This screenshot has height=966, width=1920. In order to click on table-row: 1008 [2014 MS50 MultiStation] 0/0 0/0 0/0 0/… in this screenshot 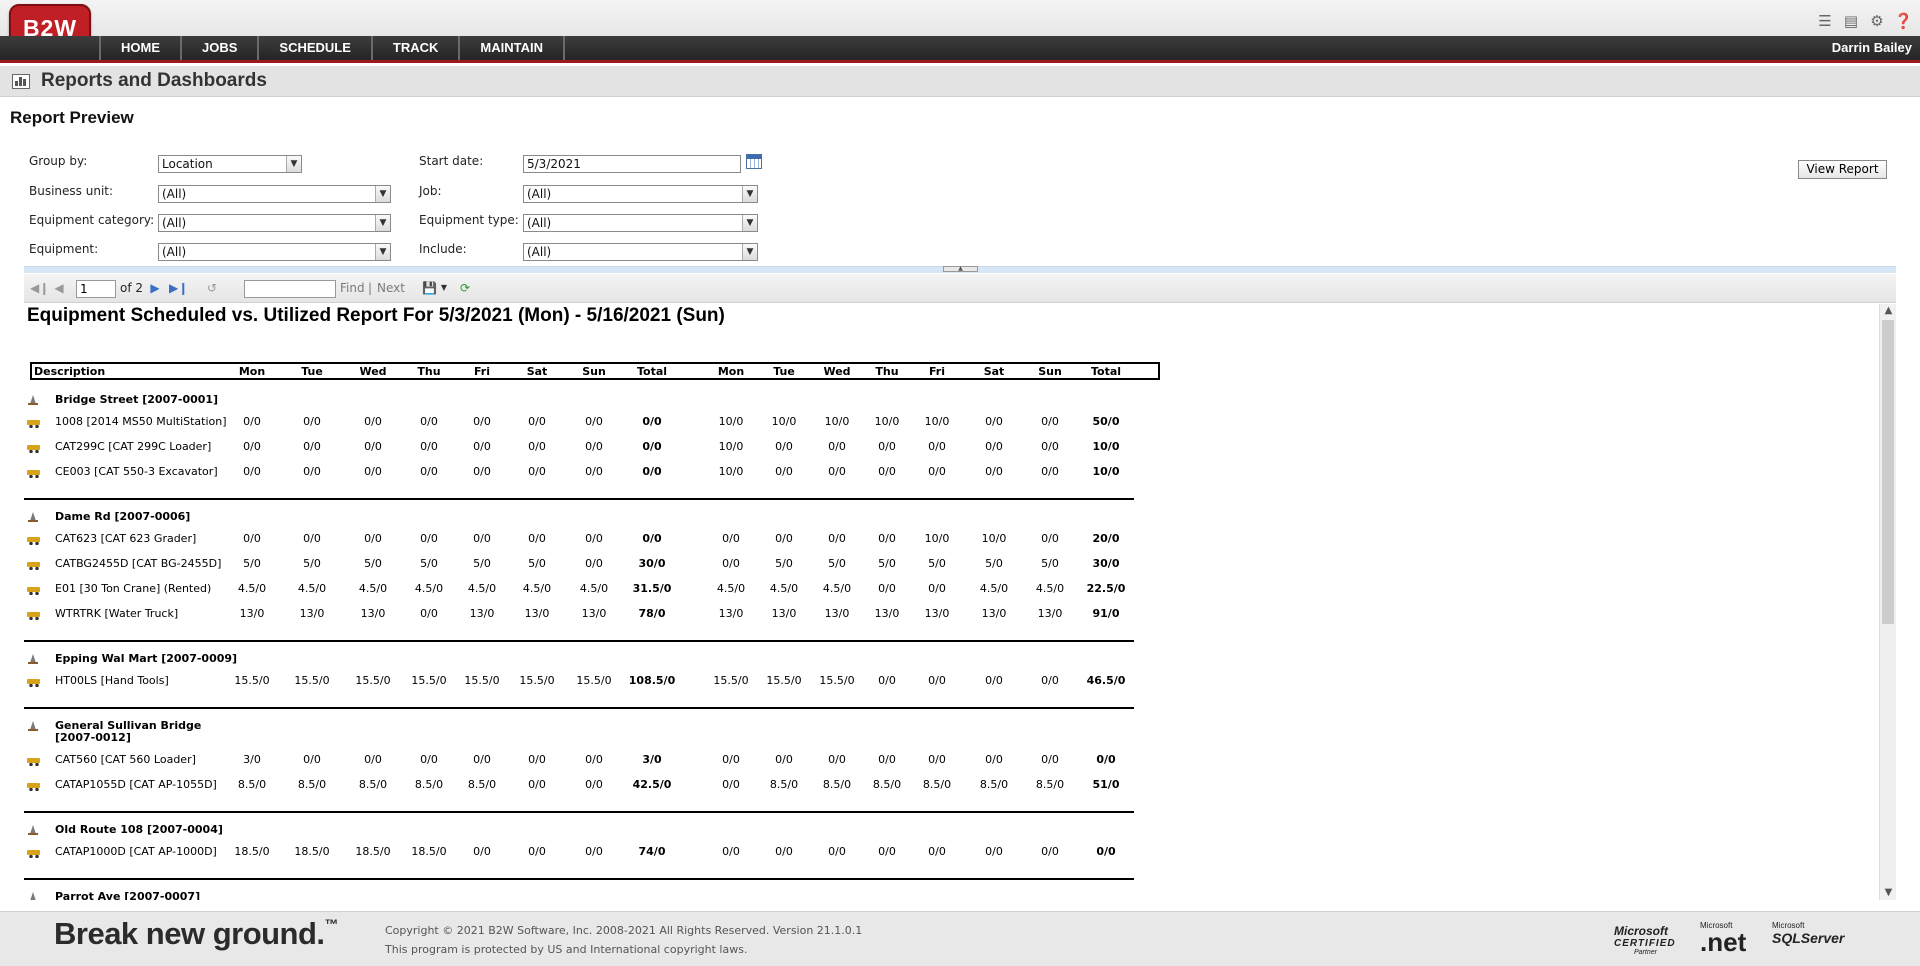, I will do `click(579, 423)`.